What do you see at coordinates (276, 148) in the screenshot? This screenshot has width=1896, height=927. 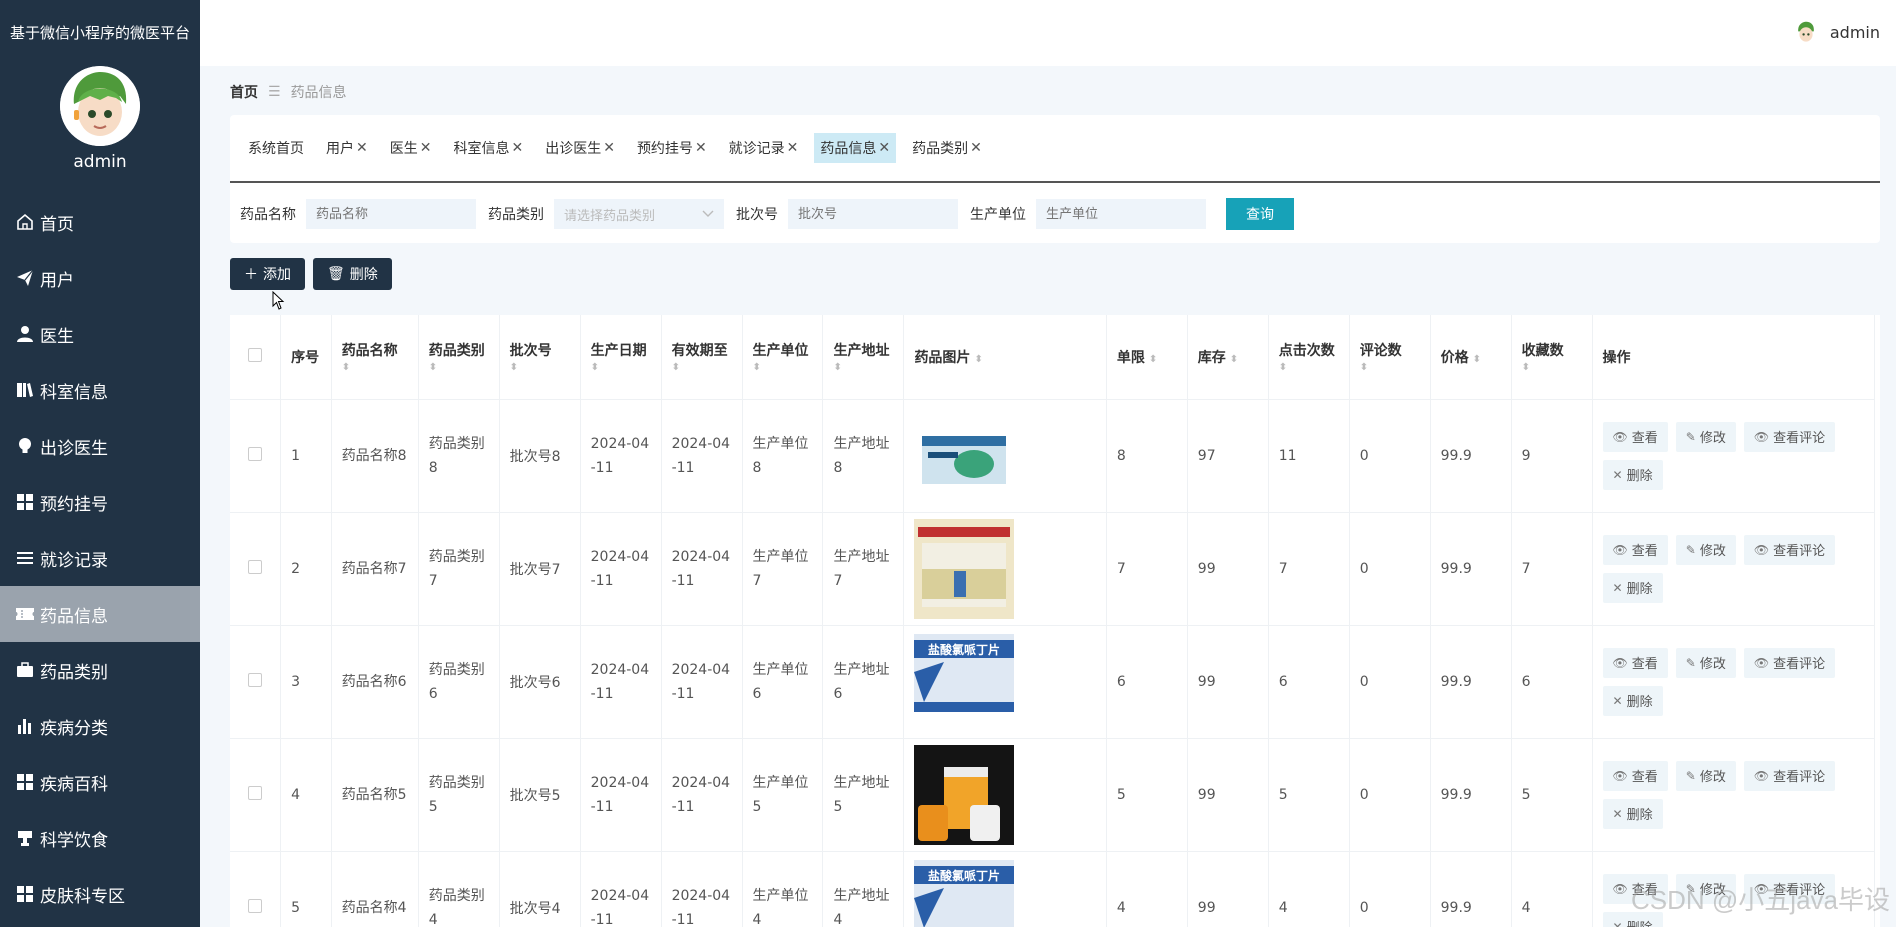 I see `tab-system-home: 系统首页` at bounding box center [276, 148].